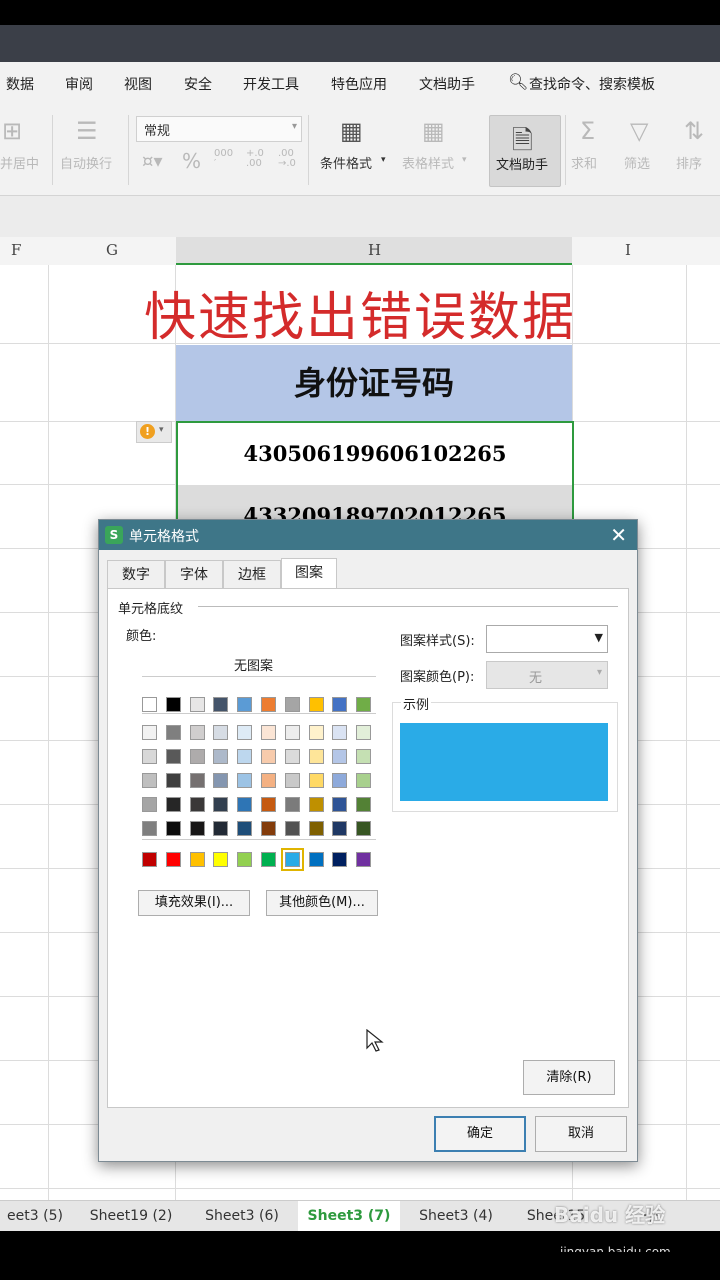 Image resolution: width=720 pixels, height=1280 pixels. I want to click on cancel-button: 取消, so click(581, 1134).